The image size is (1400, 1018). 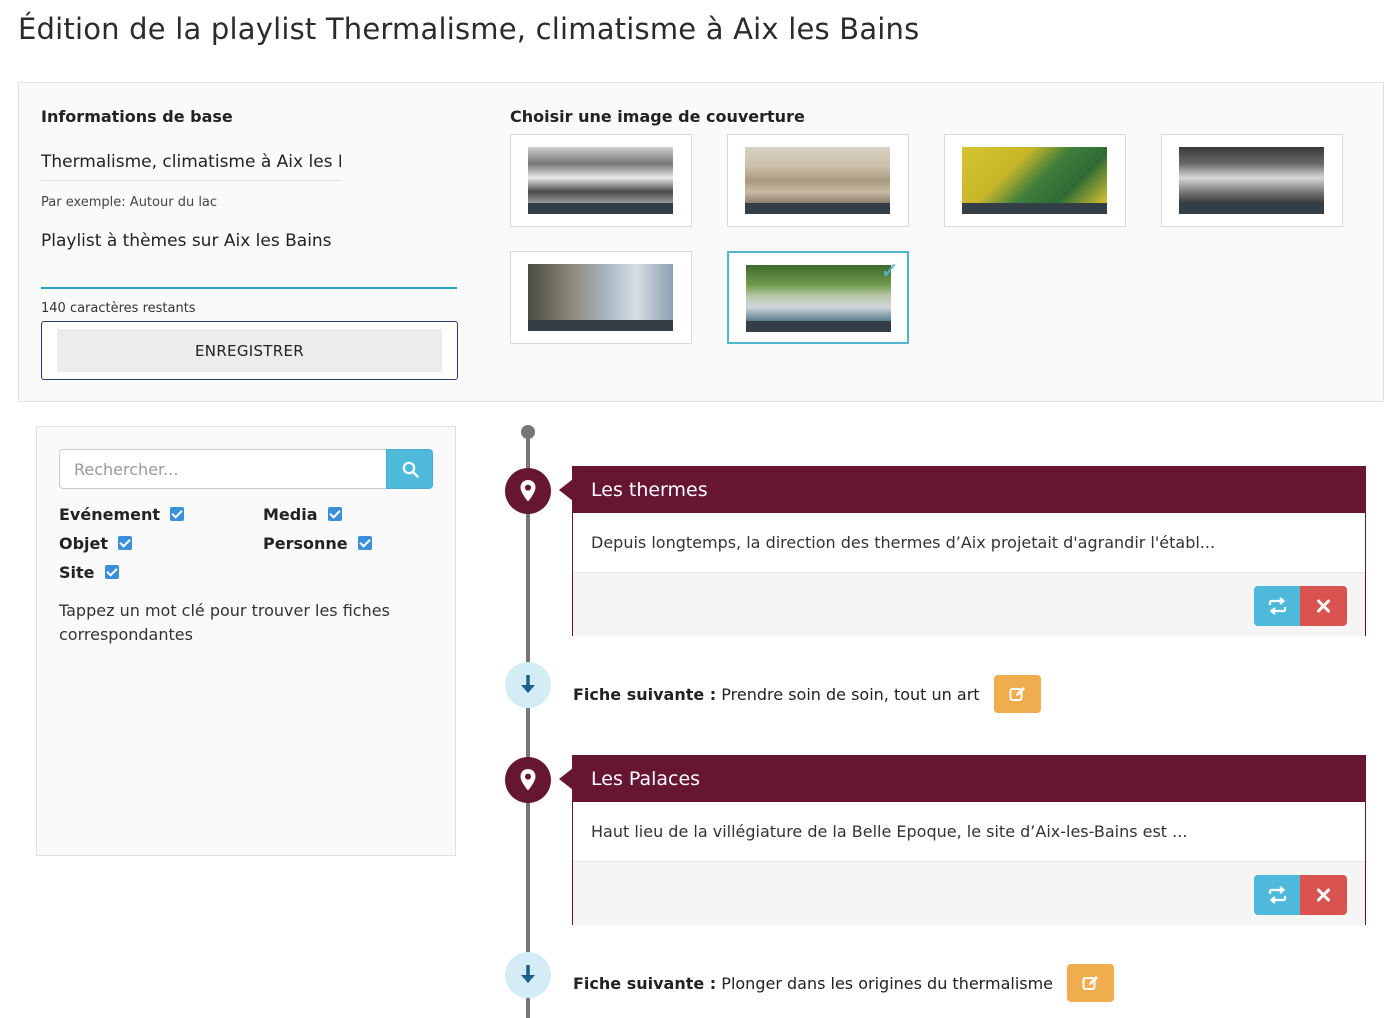 I want to click on filter-label: Site, so click(x=77, y=572).